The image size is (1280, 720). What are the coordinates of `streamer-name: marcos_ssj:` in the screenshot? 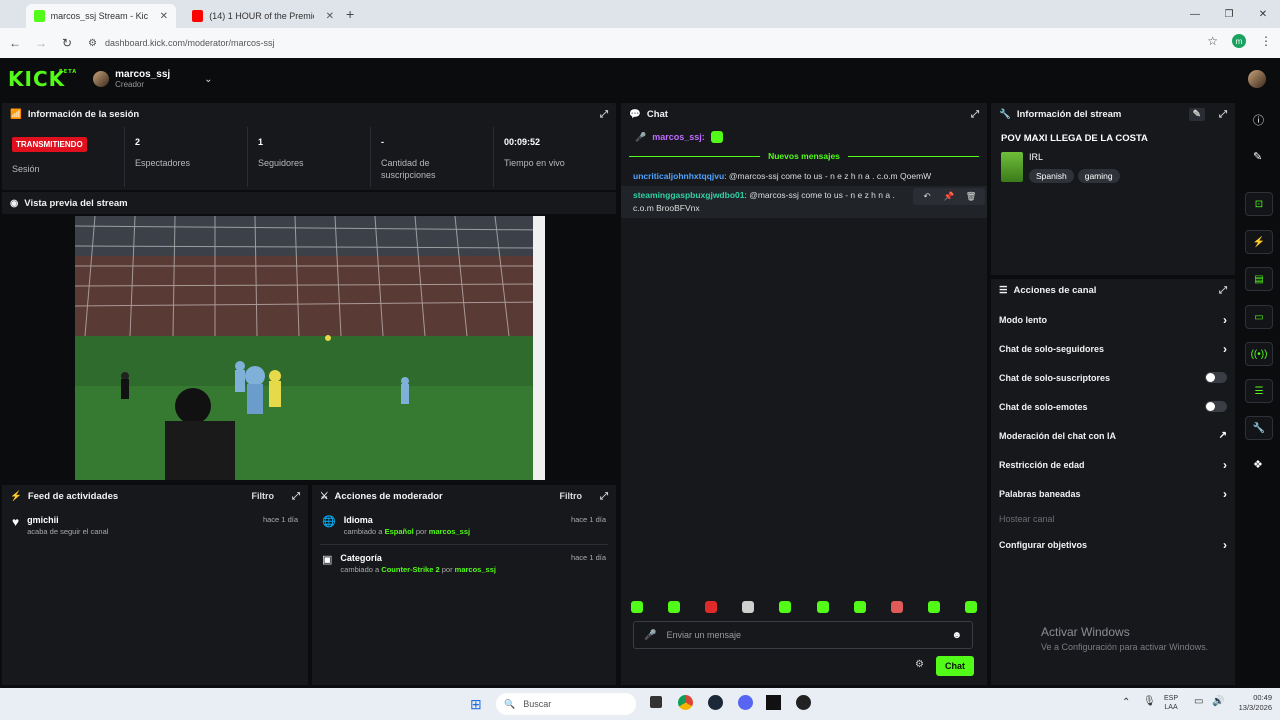 It's located at (678, 137).